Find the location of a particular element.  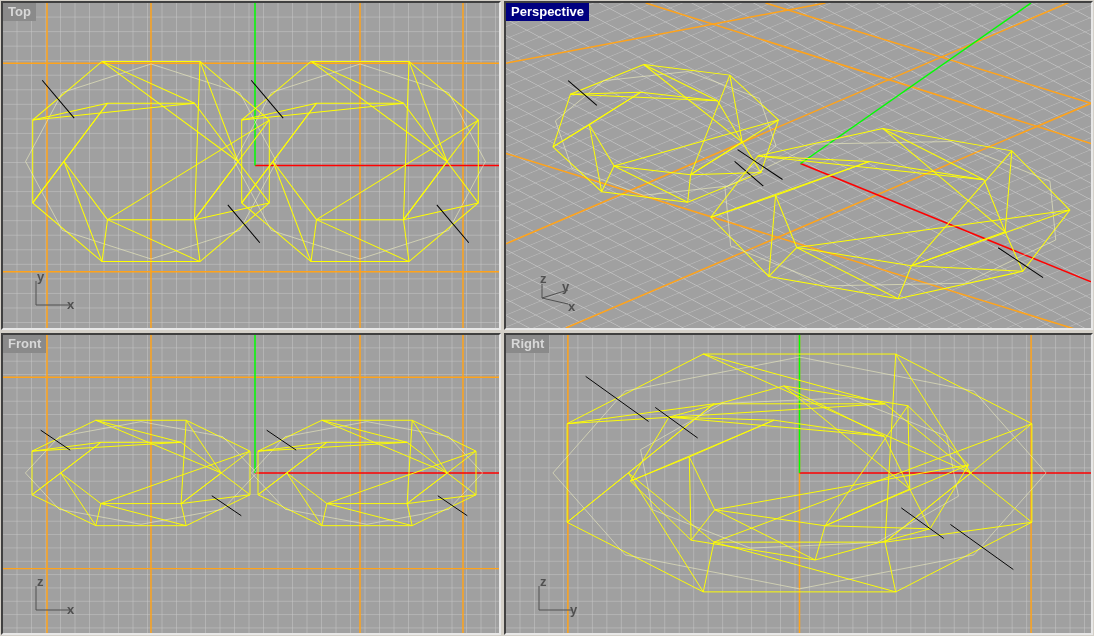

viewport-title-tab: Top is located at coordinates (19, 12).